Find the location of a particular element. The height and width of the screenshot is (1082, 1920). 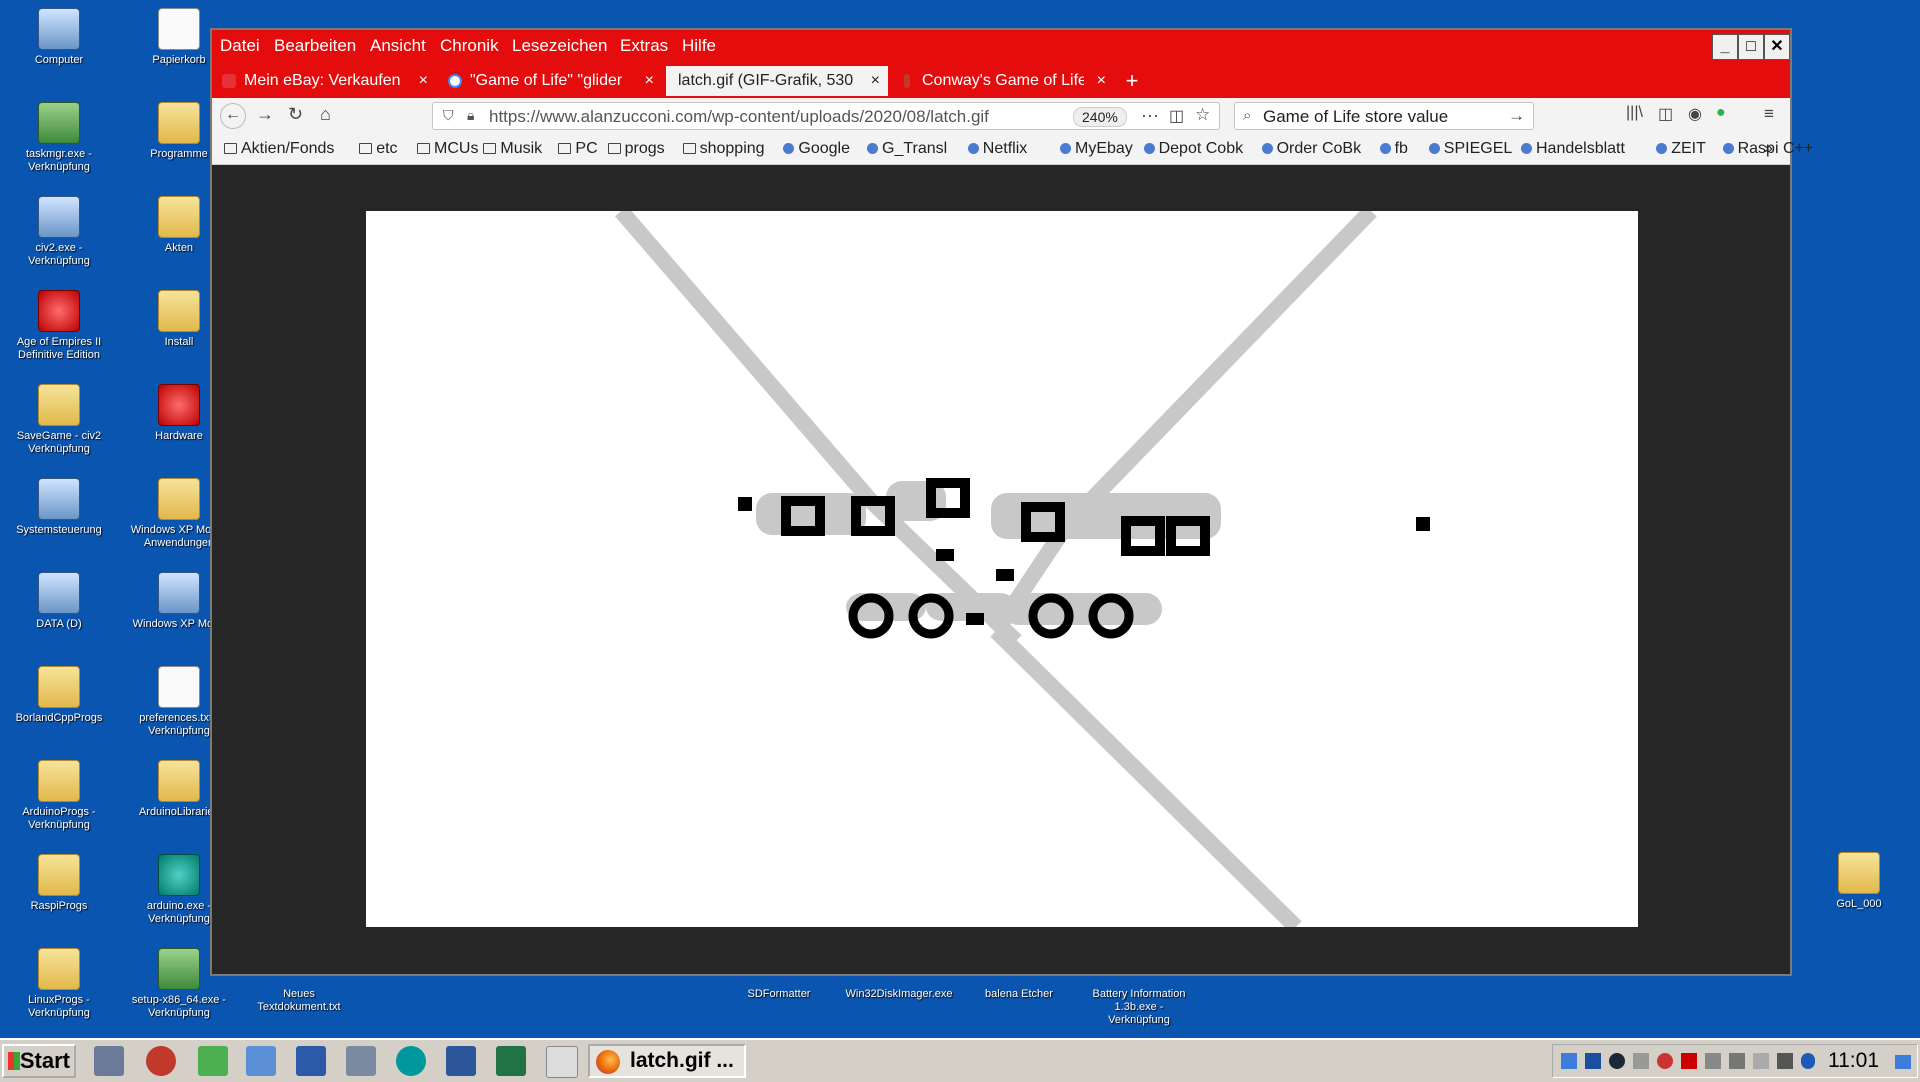

tray-security-icon is located at coordinates (1665, 1061).